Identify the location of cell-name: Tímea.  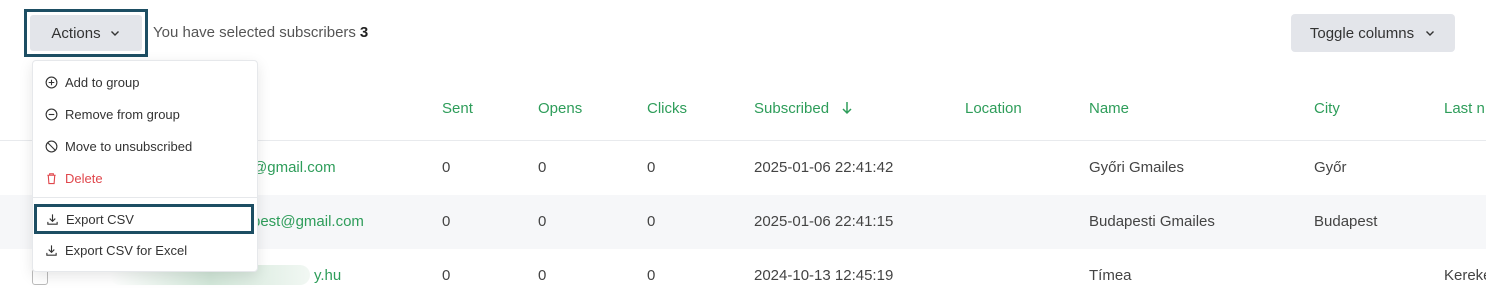
(1110, 275).